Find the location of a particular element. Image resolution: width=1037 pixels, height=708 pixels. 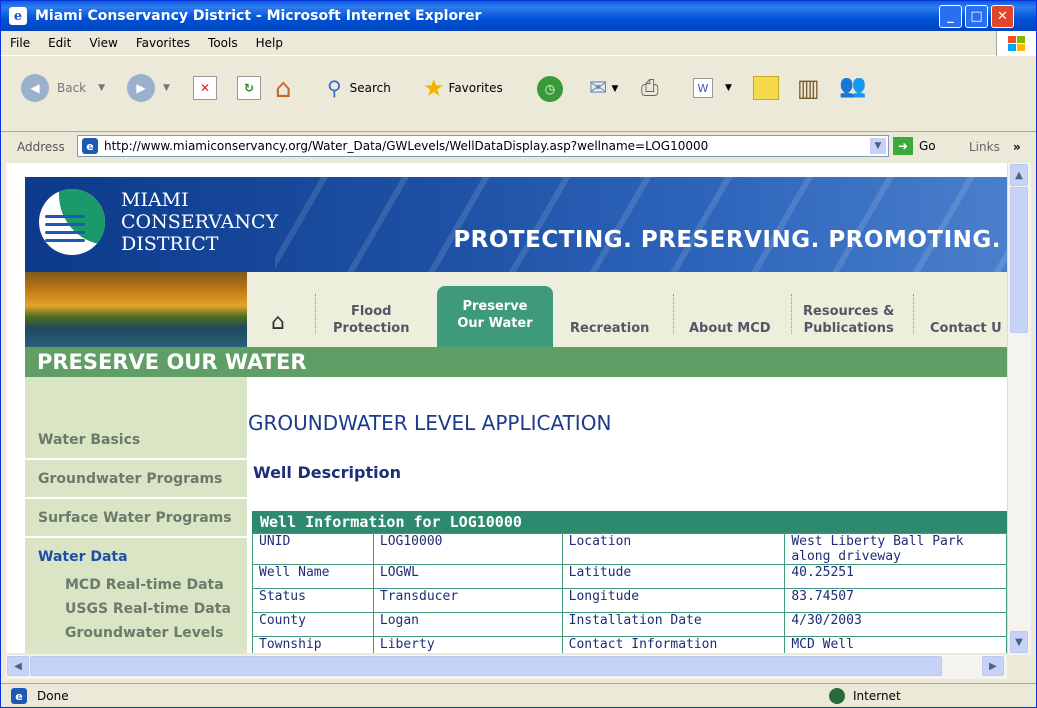

menu-file: File is located at coordinates (20, 43).